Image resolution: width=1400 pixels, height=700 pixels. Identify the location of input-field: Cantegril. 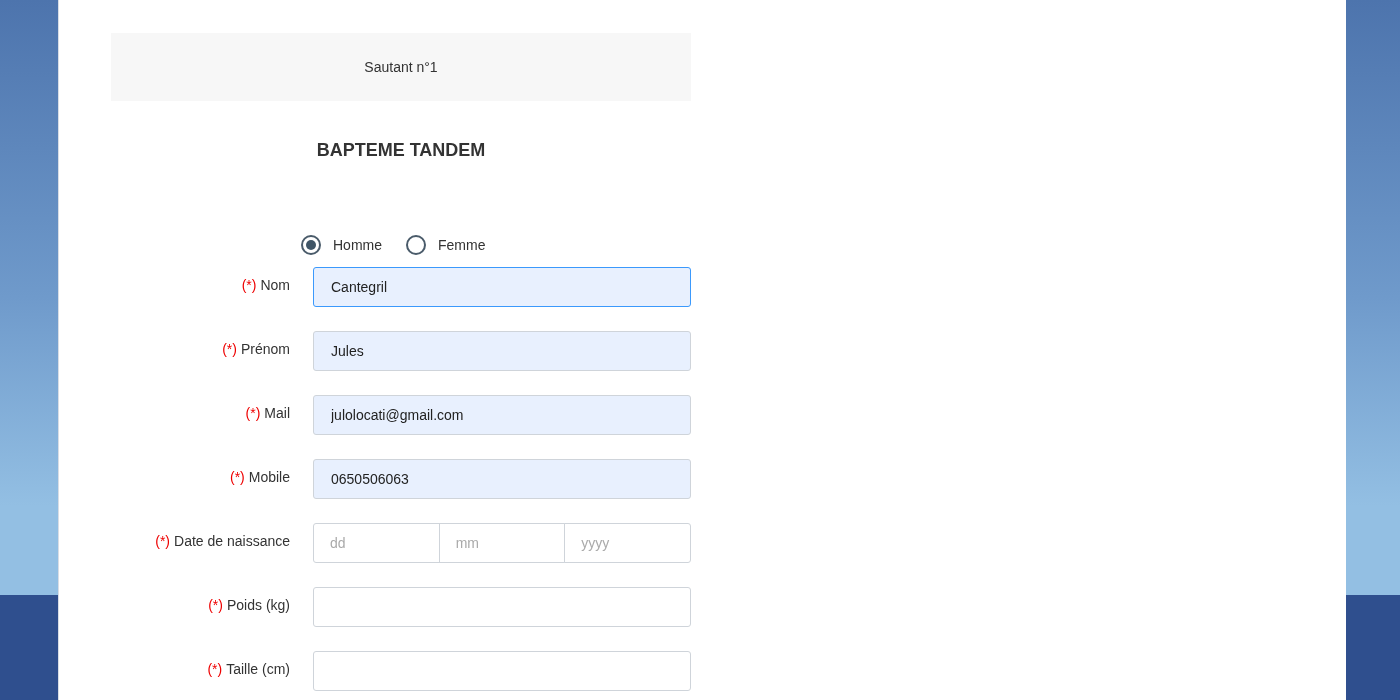
(502, 287).